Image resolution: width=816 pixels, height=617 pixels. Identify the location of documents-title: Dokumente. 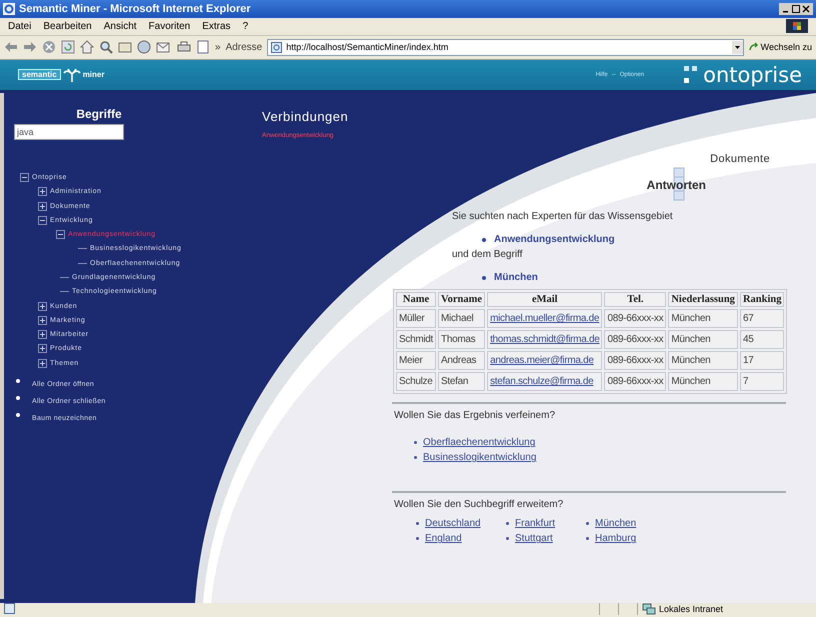
(740, 159).